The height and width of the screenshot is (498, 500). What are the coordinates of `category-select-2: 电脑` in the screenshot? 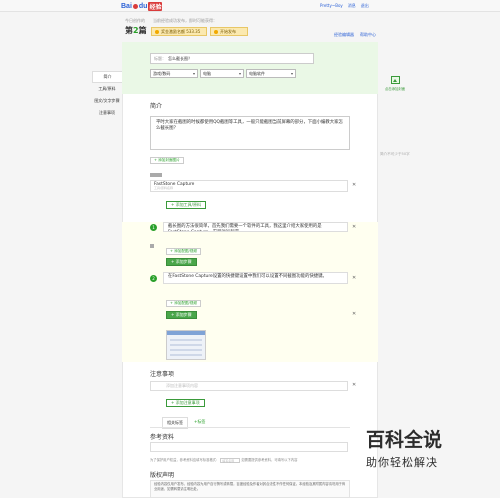 It's located at (222, 73).